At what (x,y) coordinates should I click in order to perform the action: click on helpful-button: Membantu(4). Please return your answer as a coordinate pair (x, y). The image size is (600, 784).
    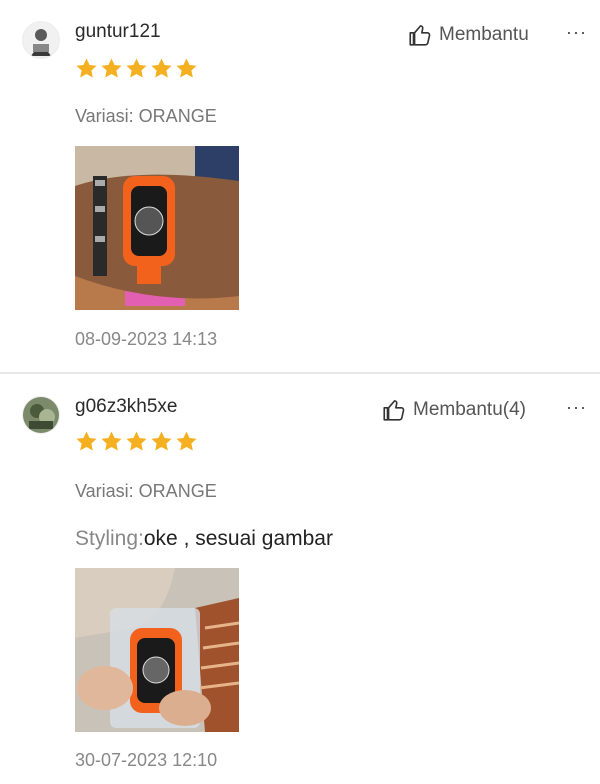
    Looking at the image, I should click on (453, 410).